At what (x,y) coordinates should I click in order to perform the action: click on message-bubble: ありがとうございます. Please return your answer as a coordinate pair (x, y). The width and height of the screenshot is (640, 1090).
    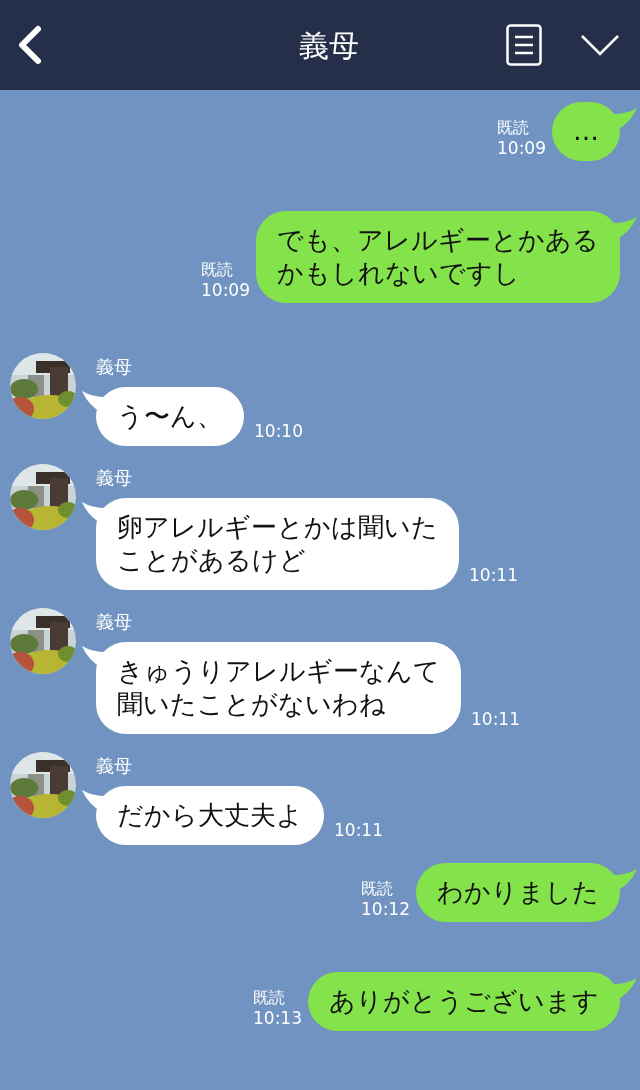
    Looking at the image, I should click on (464, 1001).